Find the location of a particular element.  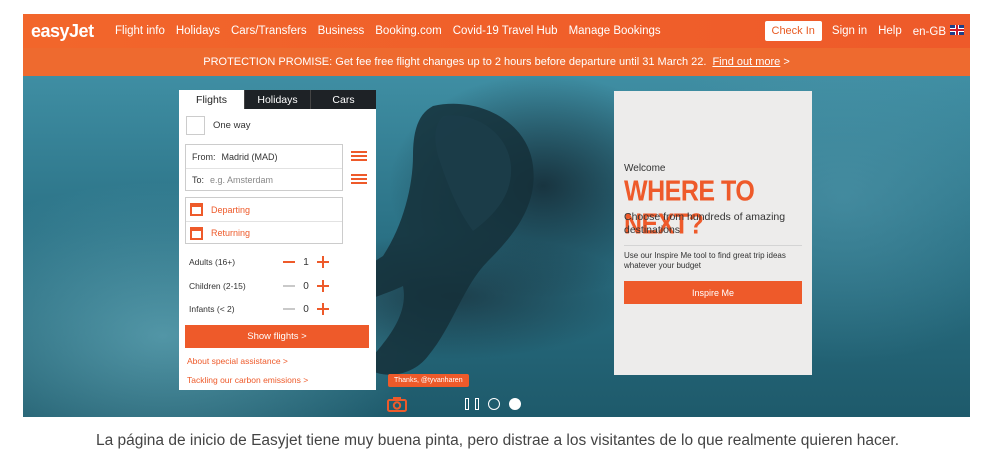

booking-tabs: Flights Holidays Cars is located at coordinates (277, 99).